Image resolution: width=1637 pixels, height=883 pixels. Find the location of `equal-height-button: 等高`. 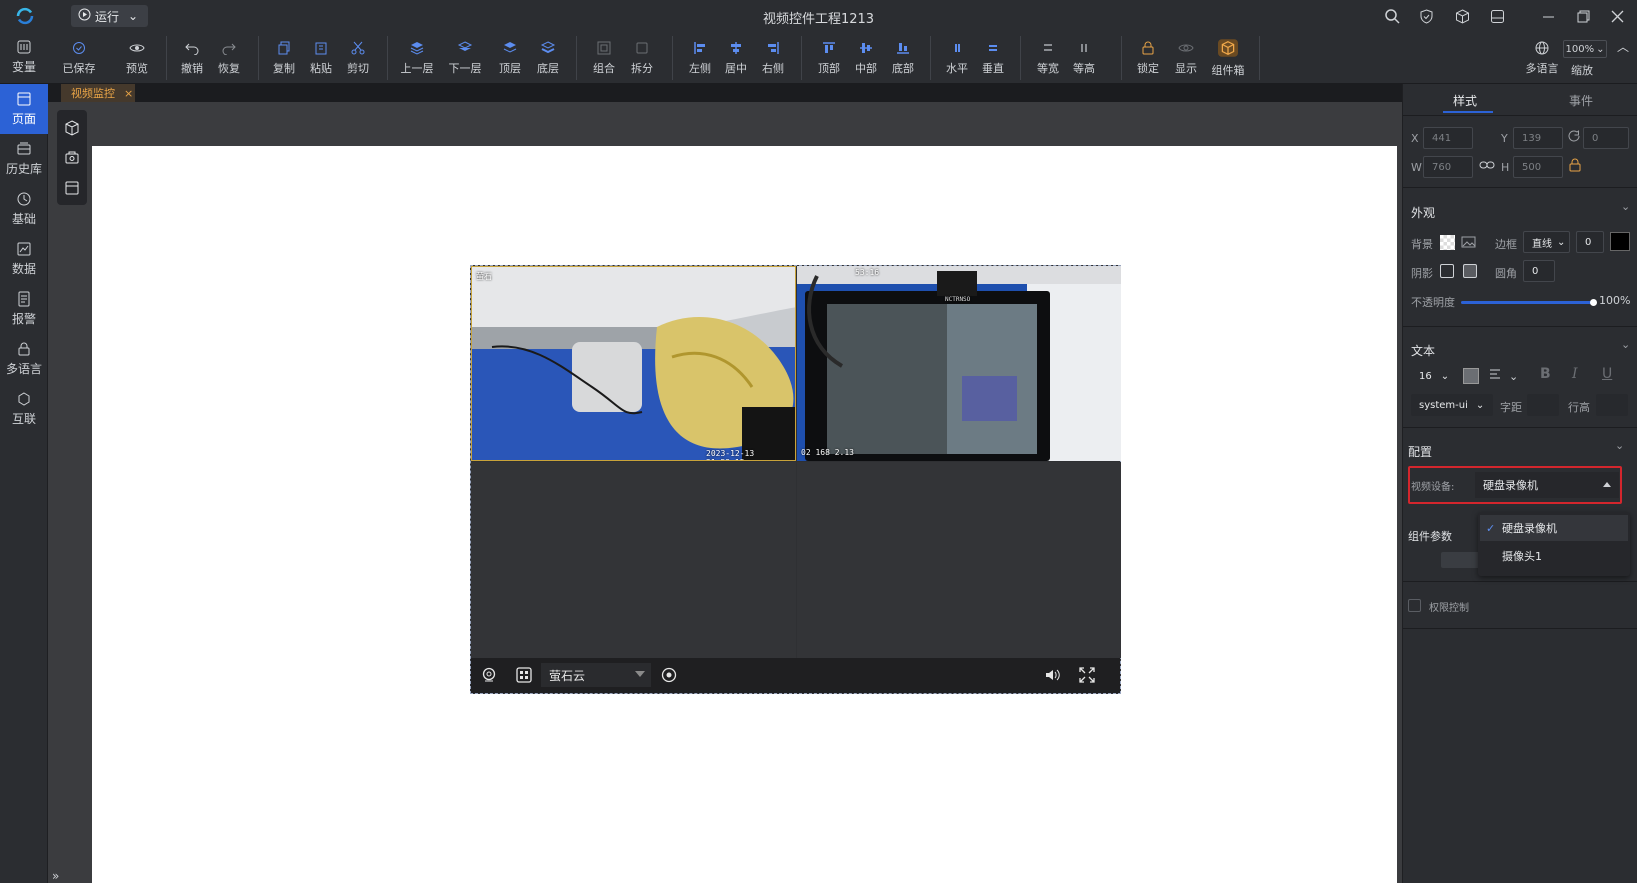

equal-height-button: 等高 is located at coordinates (1084, 58).